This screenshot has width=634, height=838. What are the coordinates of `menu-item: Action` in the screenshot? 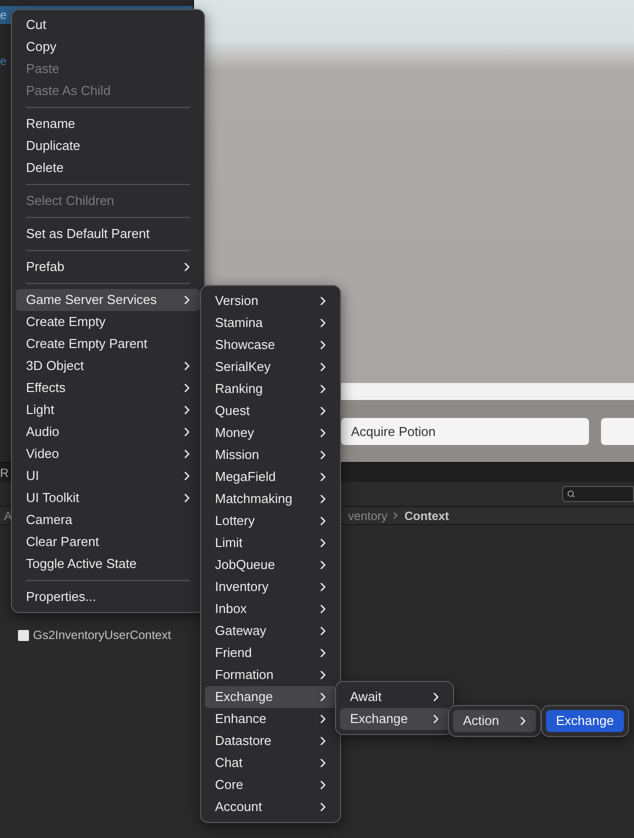 It's located at (494, 721).